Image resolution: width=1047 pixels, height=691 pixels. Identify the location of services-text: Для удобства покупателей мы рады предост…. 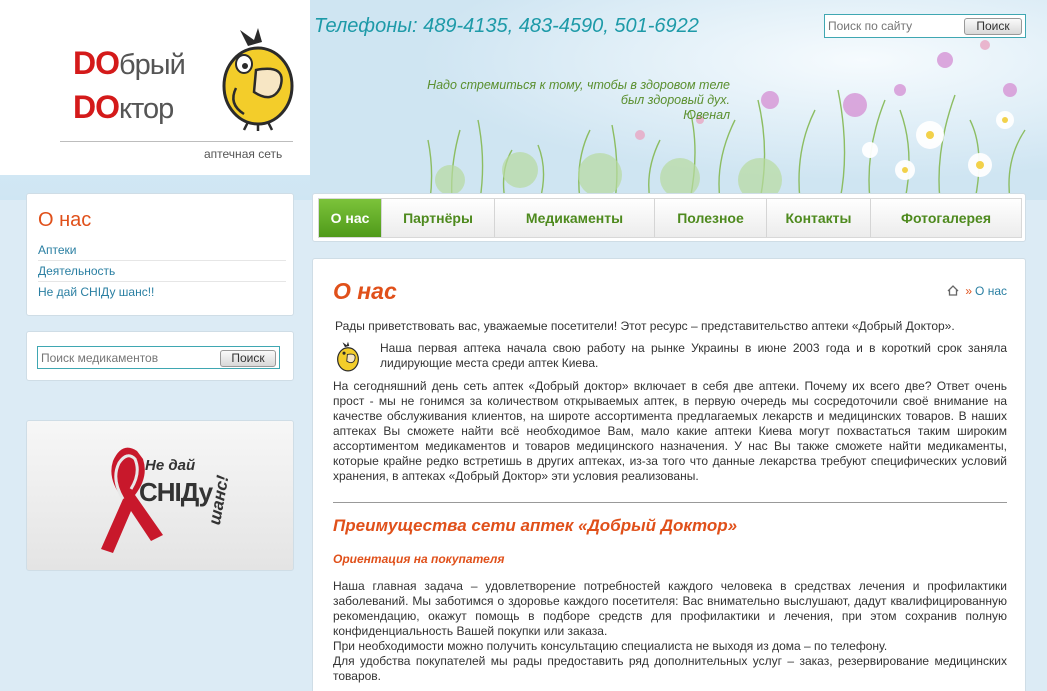
(670, 668).